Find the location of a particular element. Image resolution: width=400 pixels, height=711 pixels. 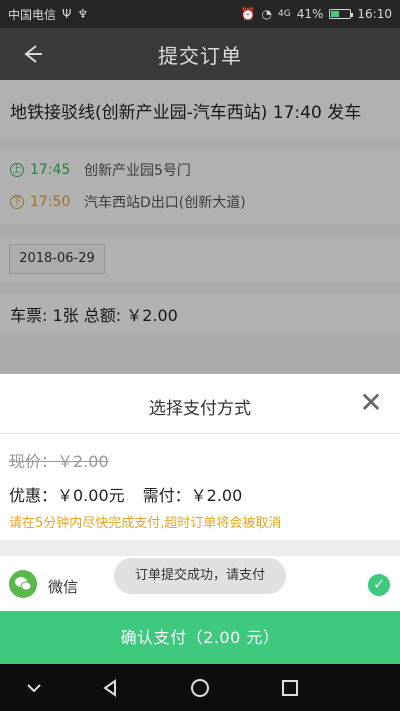

usb-icon-2: ♆ is located at coordinates (83, 14).